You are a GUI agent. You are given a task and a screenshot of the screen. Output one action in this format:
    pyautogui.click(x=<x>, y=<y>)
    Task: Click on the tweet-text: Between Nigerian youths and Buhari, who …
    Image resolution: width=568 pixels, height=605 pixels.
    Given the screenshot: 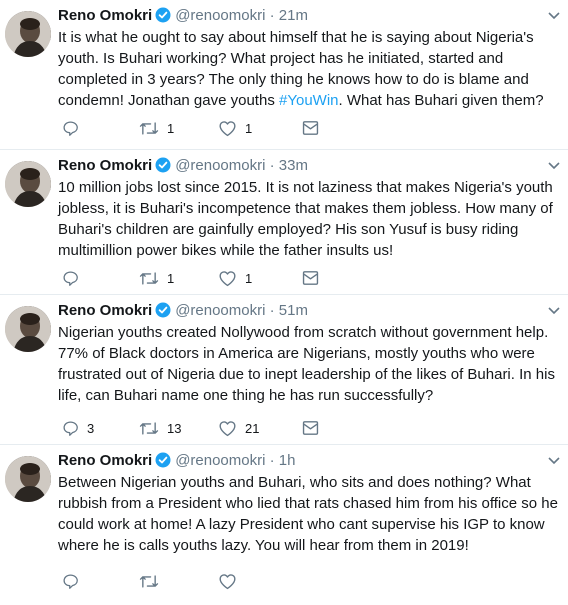 What is the action you would take?
    pyautogui.click(x=310, y=514)
    